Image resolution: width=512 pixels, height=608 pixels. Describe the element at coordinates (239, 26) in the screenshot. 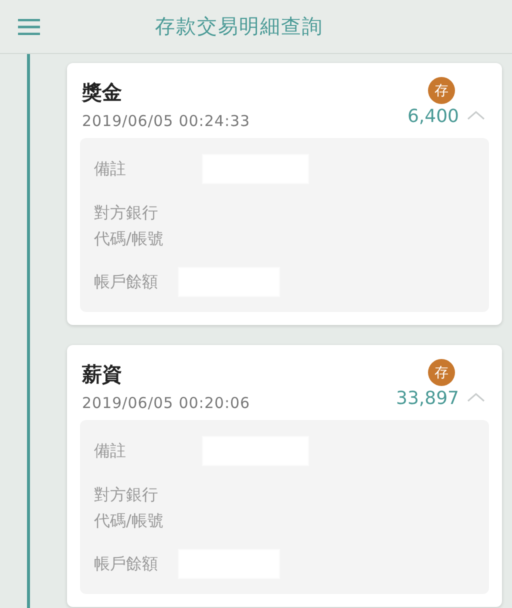

I see `page-title: 存款交易明細查詢` at that location.